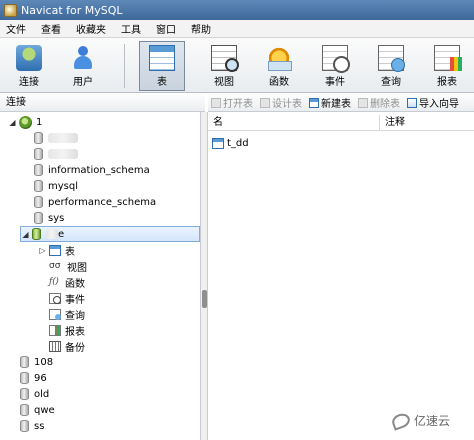 This screenshot has width=474, height=440. I want to click on tree-connection-ss: ss, so click(32, 426).